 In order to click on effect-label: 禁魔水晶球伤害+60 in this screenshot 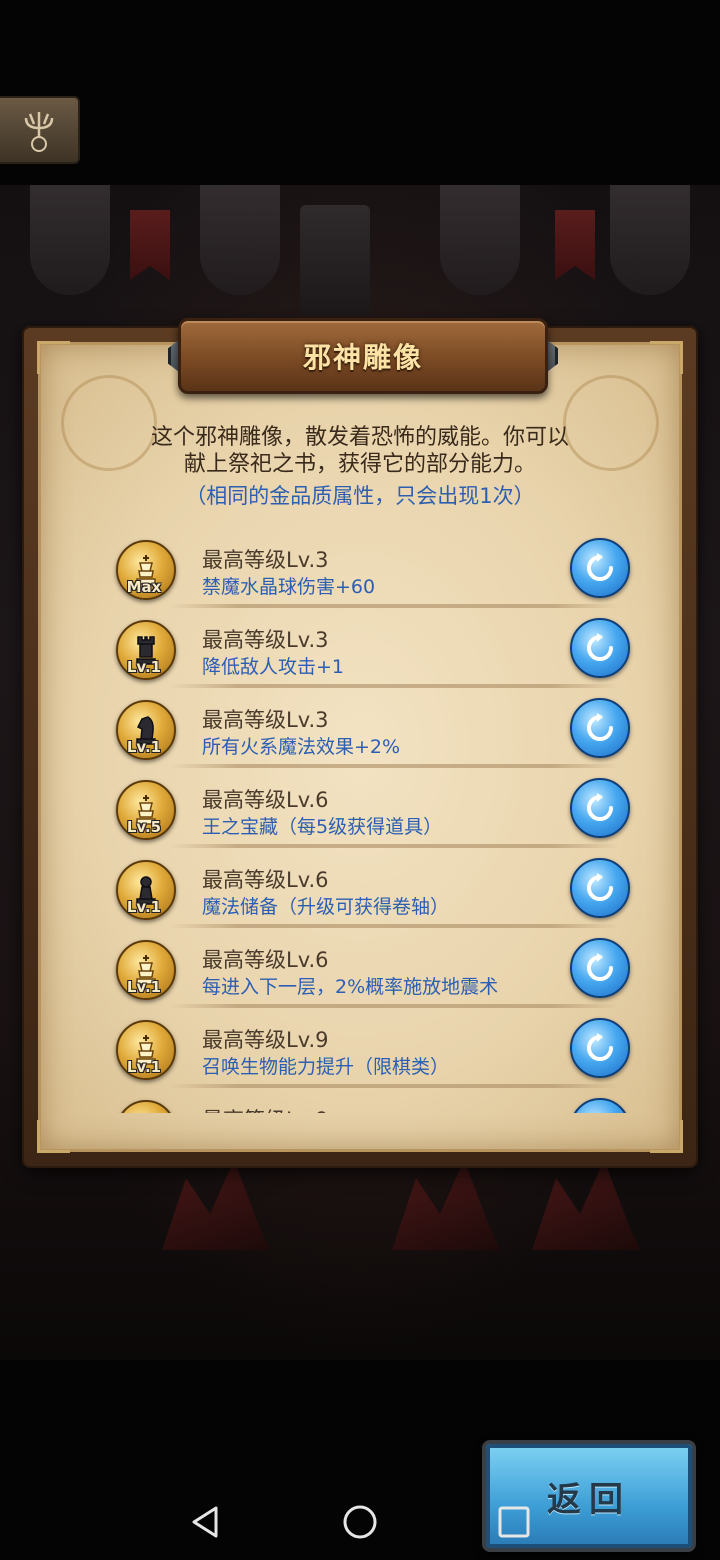, I will do `click(289, 587)`.